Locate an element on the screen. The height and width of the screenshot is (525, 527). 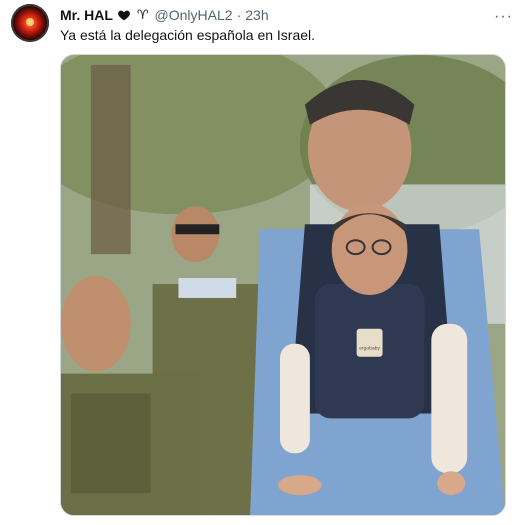
timestamp: 23h is located at coordinates (256, 15).